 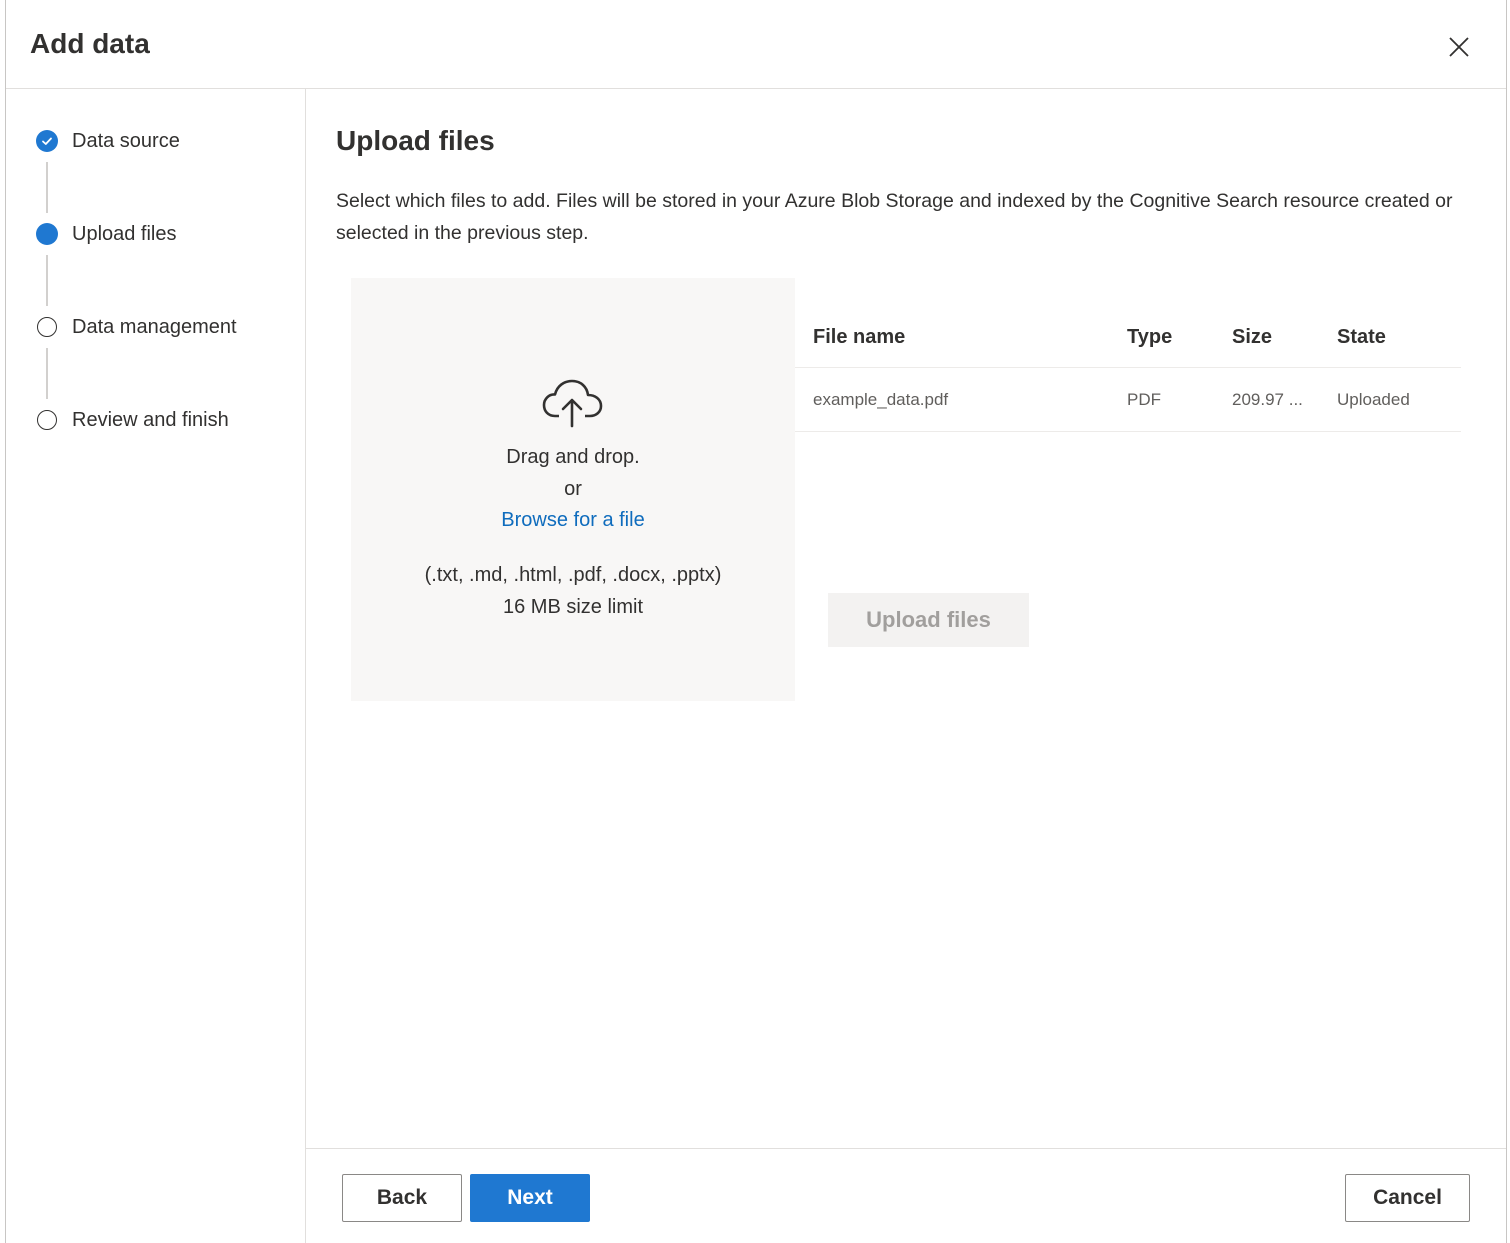 What do you see at coordinates (906, 1195) in the screenshot?
I see `dialog-footer: Back Next Cancel` at bounding box center [906, 1195].